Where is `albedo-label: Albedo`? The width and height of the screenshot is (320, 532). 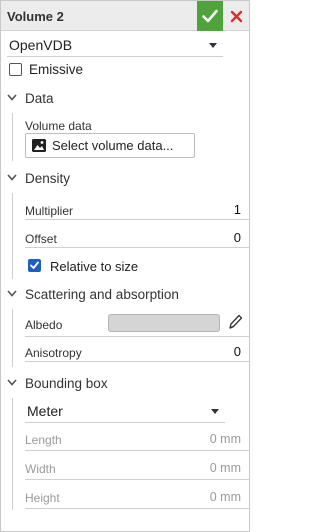
albedo-label: Albedo is located at coordinates (44, 325).